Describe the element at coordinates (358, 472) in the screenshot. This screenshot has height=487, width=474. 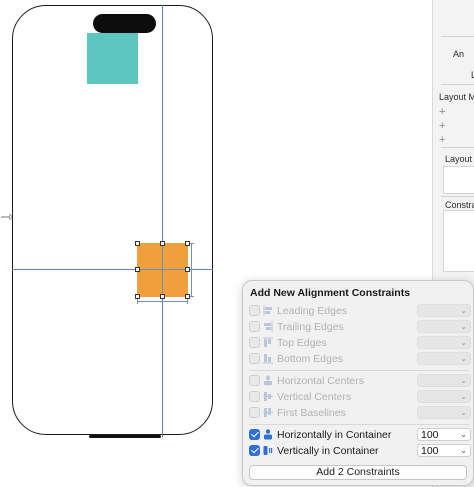
I see `add-constraints-button: Add 2 Constraints` at that location.